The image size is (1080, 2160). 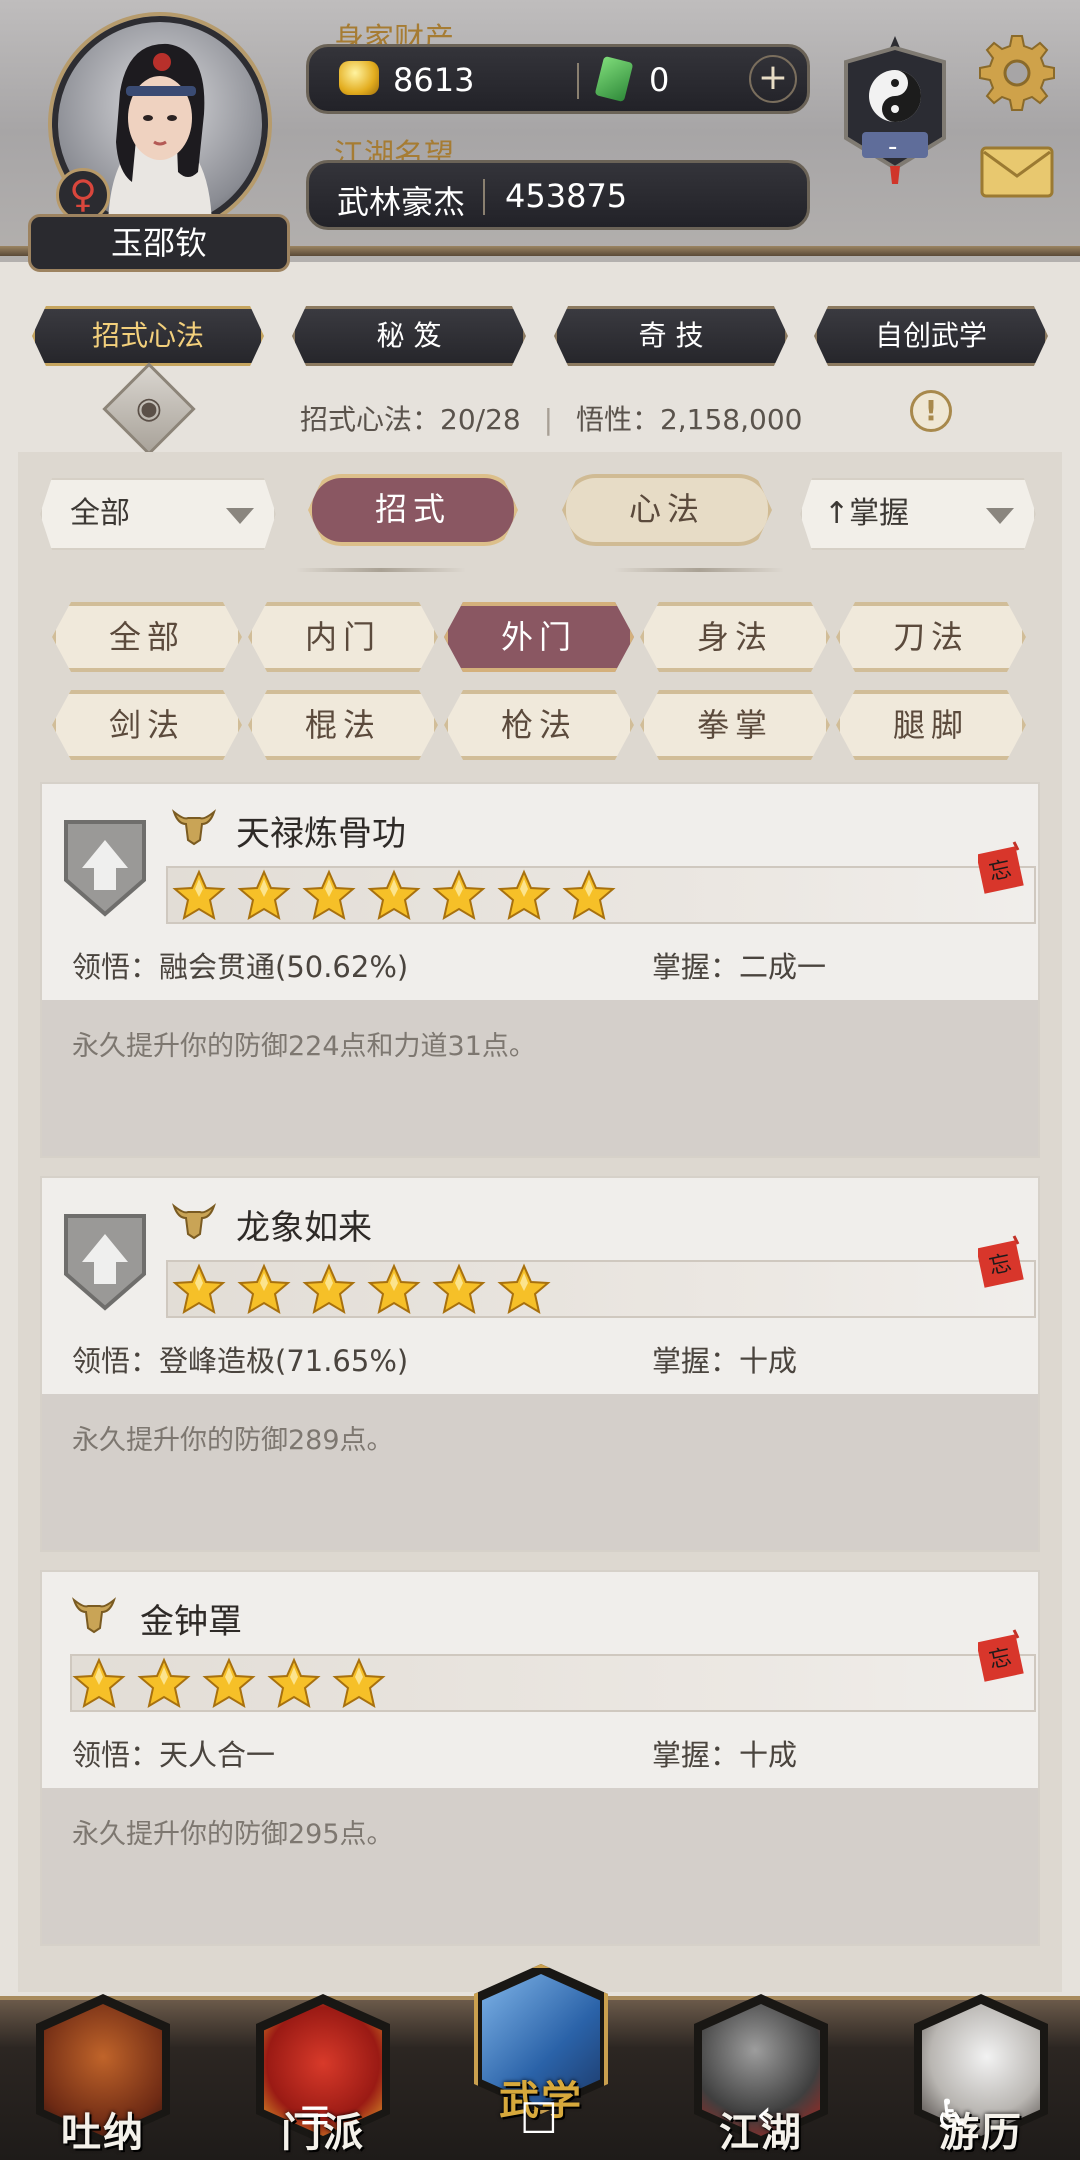 What do you see at coordinates (148, 336) in the screenshot?
I see `tab-moves-and-arts: 招式心法` at bounding box center [148, 336].